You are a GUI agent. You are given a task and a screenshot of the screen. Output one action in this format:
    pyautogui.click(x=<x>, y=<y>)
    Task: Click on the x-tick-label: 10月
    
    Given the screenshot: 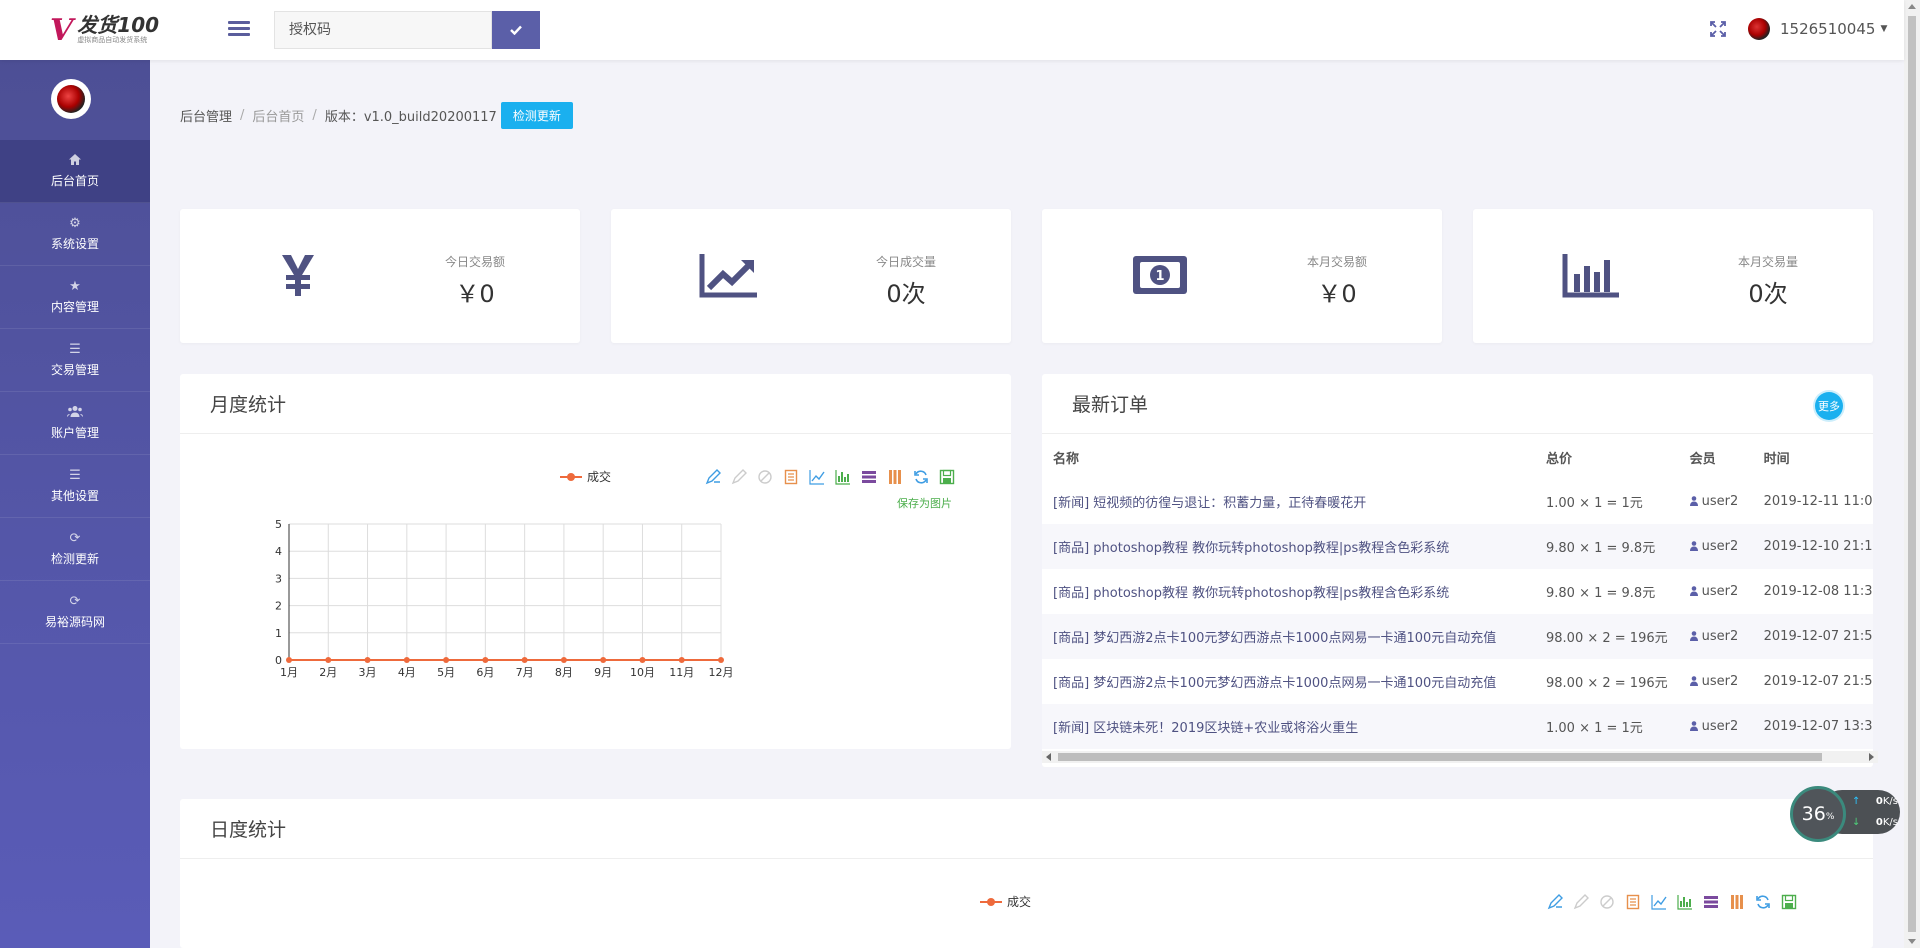 What is the action you would take?
    pyautogui.click(x=642, y=672)
    